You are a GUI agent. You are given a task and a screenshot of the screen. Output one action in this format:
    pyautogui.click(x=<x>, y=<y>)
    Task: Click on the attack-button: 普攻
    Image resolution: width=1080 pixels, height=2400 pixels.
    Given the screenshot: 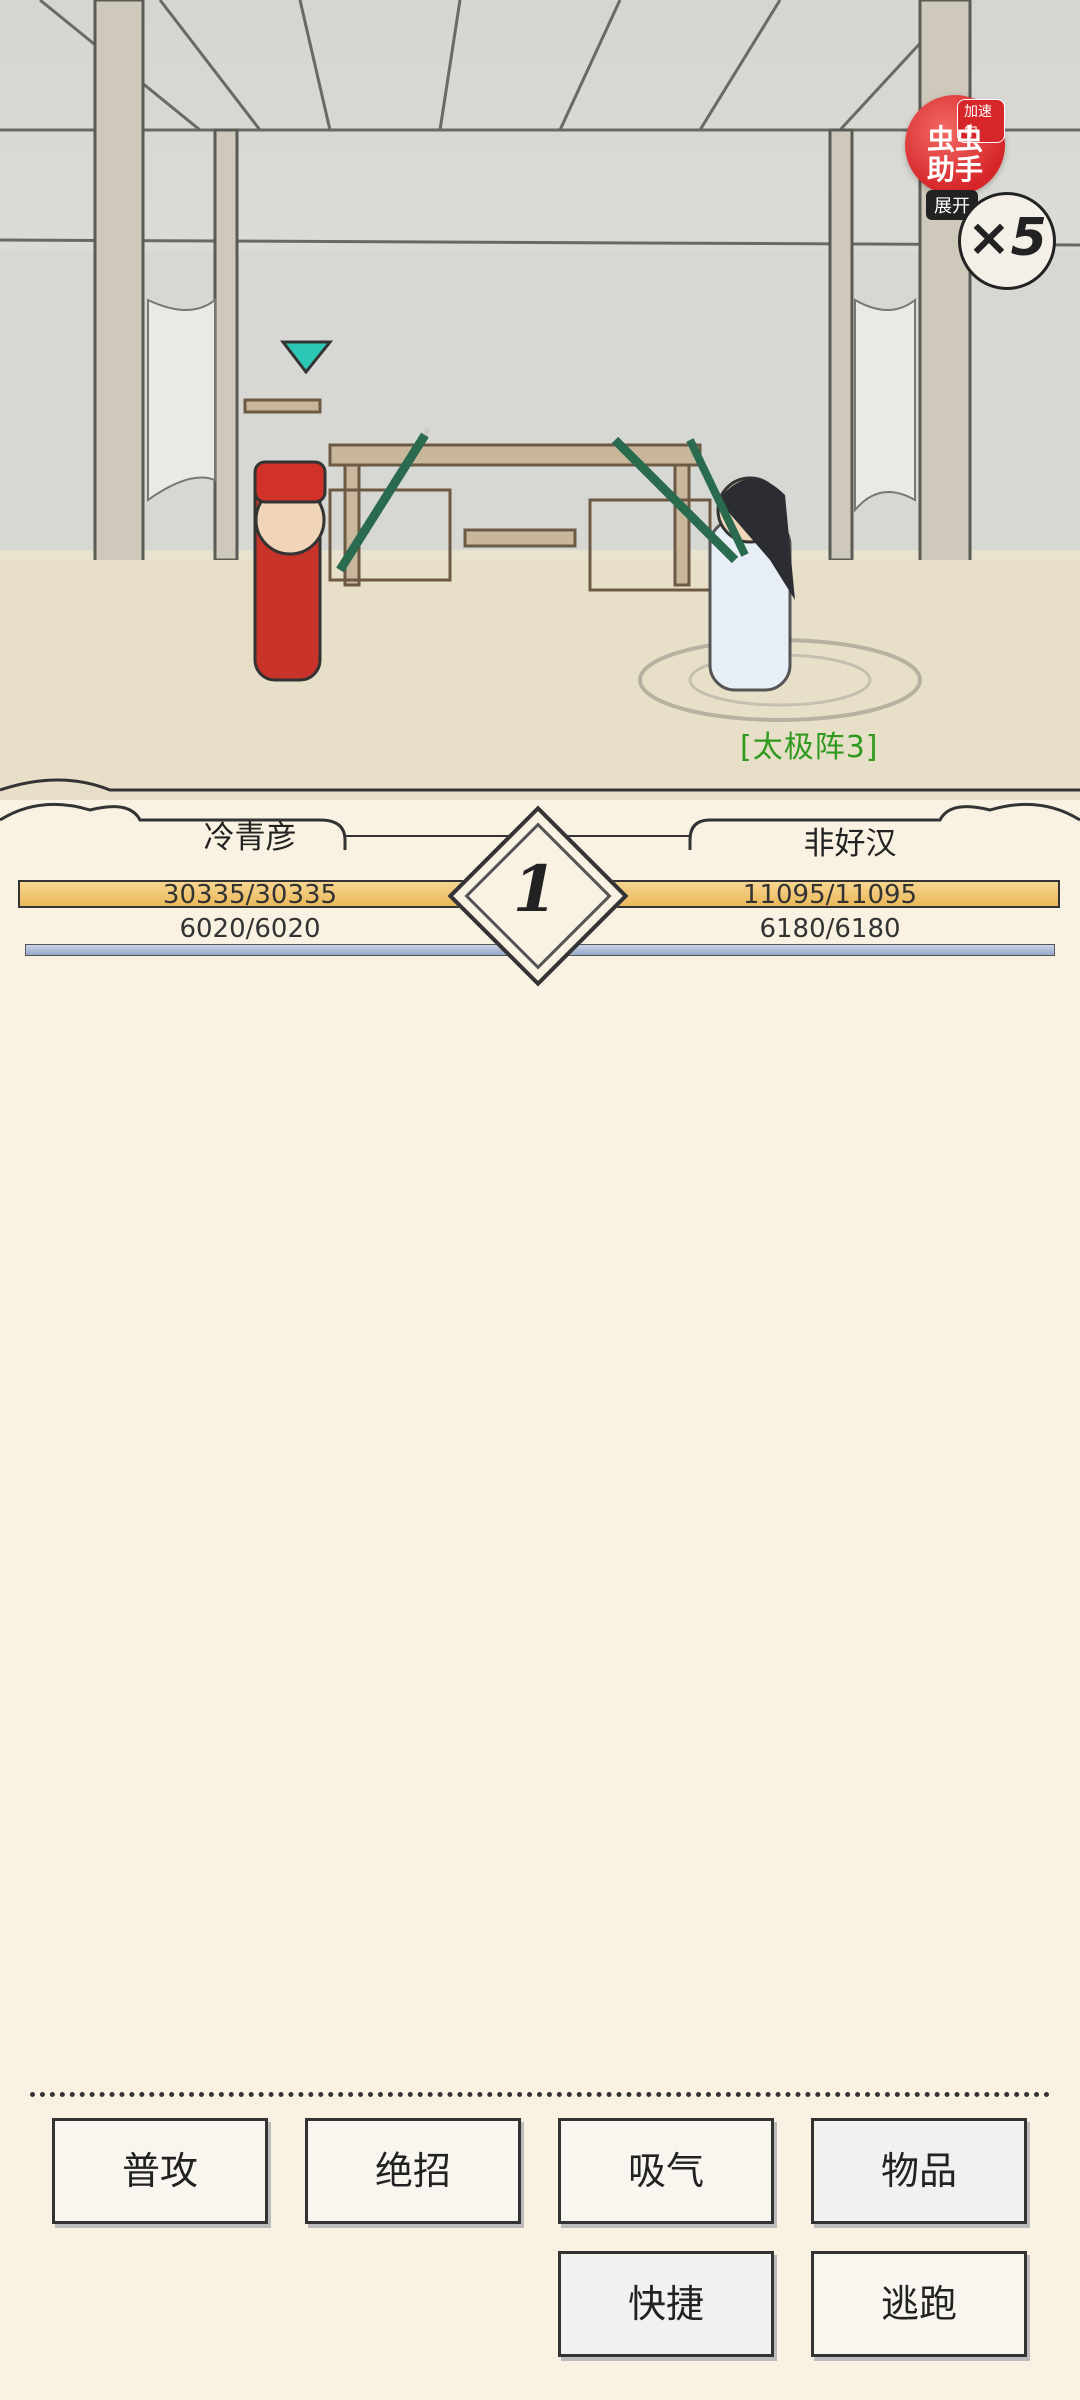 What is the action you would take?
    pyautogui.click(x=160, y=2171)
    